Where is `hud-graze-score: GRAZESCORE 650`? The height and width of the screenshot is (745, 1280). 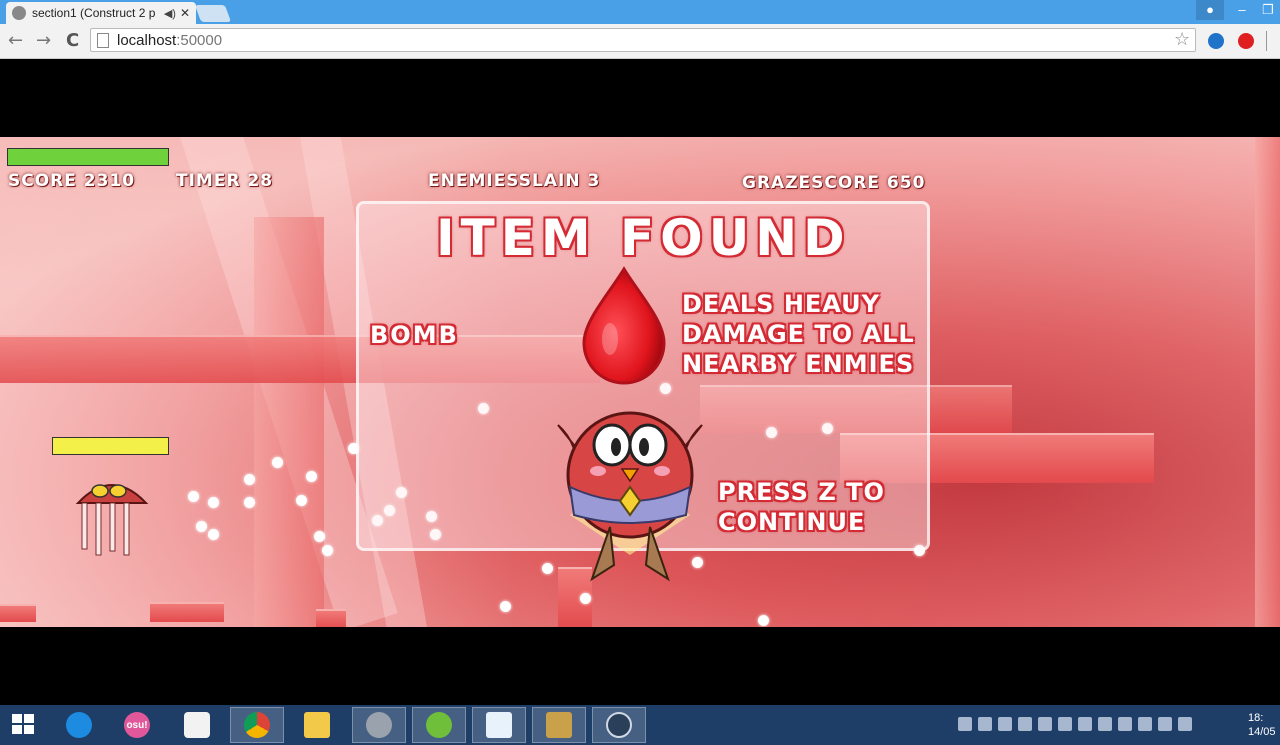 hud-graze-score: GRAZESCORE 650 is located at coordinates (834, 183).